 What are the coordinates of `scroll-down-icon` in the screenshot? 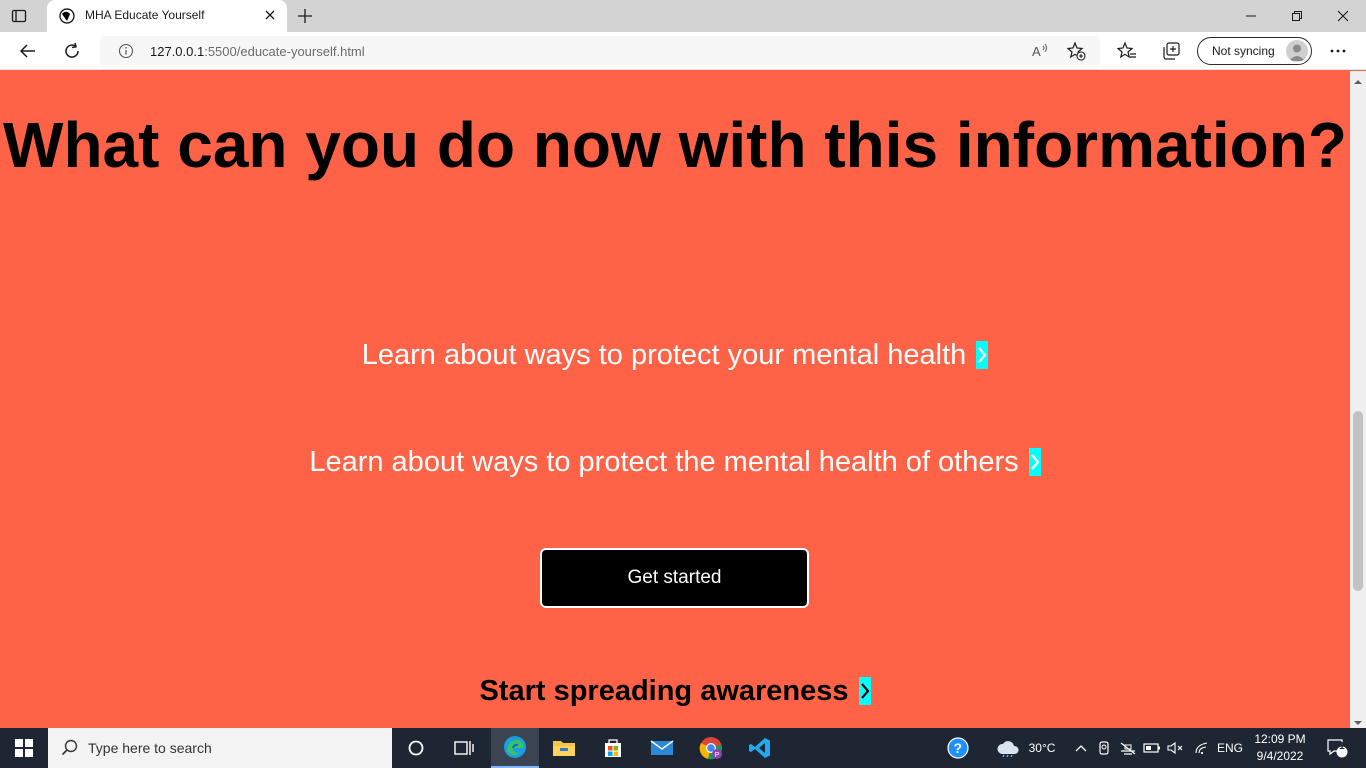 It's located at (1358, 720).